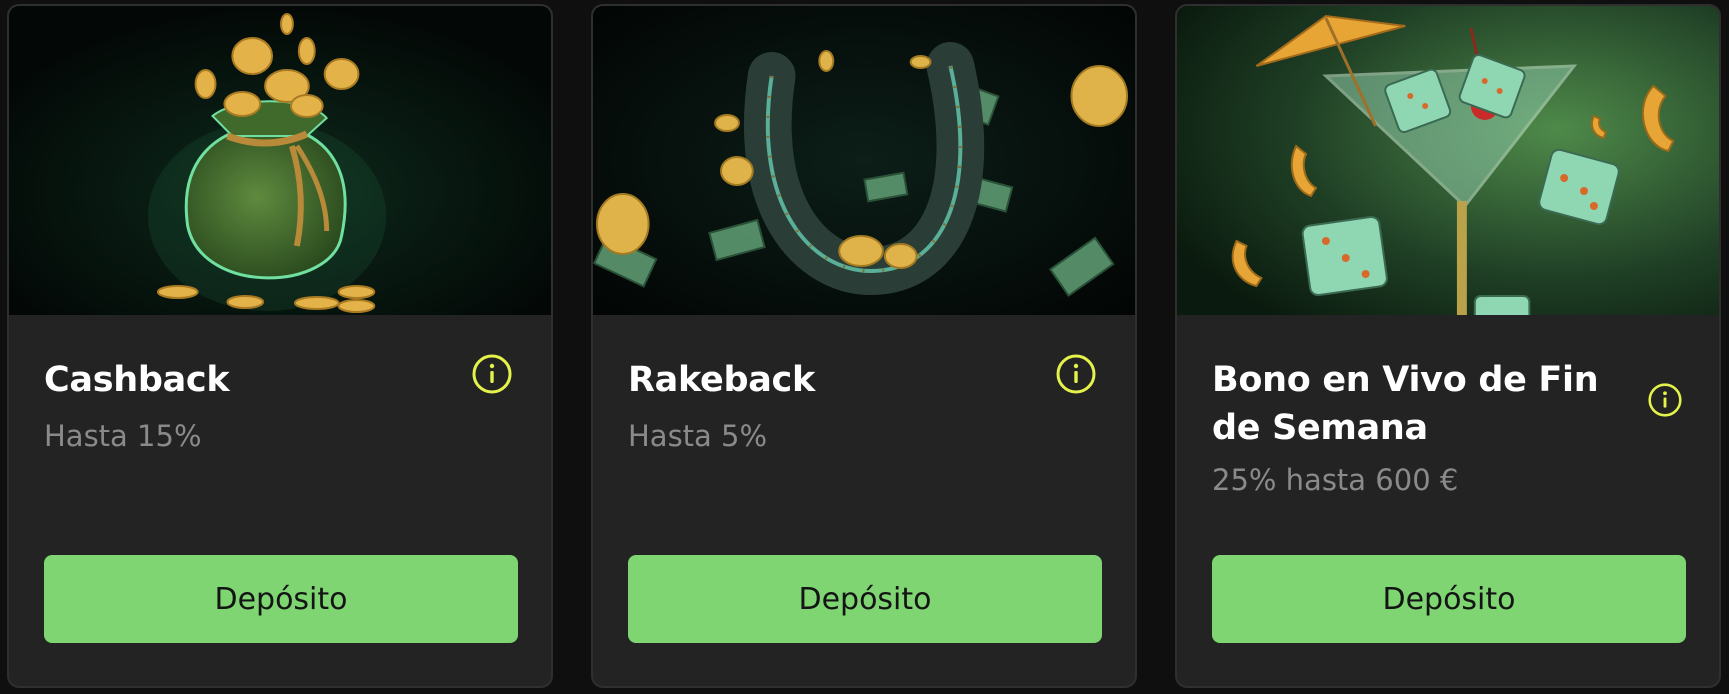 The width and height of the screenshot is (1729, 694). I want to click on card-subtitle: 25% hasta 600 €, so click(1335, 480).